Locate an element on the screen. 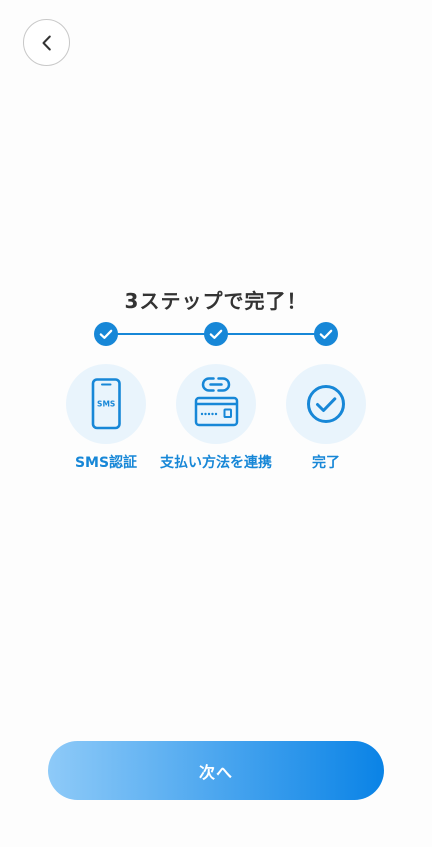  step-sms-icon-circle: SMS is located at coordinates (106, 404).